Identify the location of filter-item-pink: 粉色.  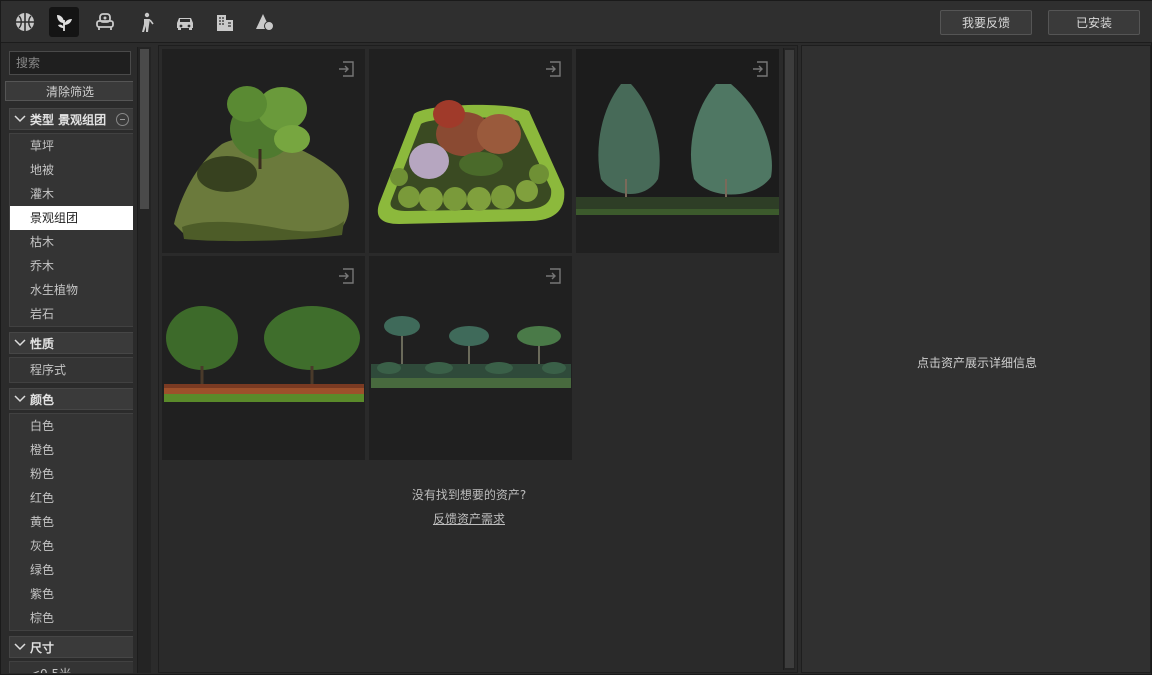
(71, 474).